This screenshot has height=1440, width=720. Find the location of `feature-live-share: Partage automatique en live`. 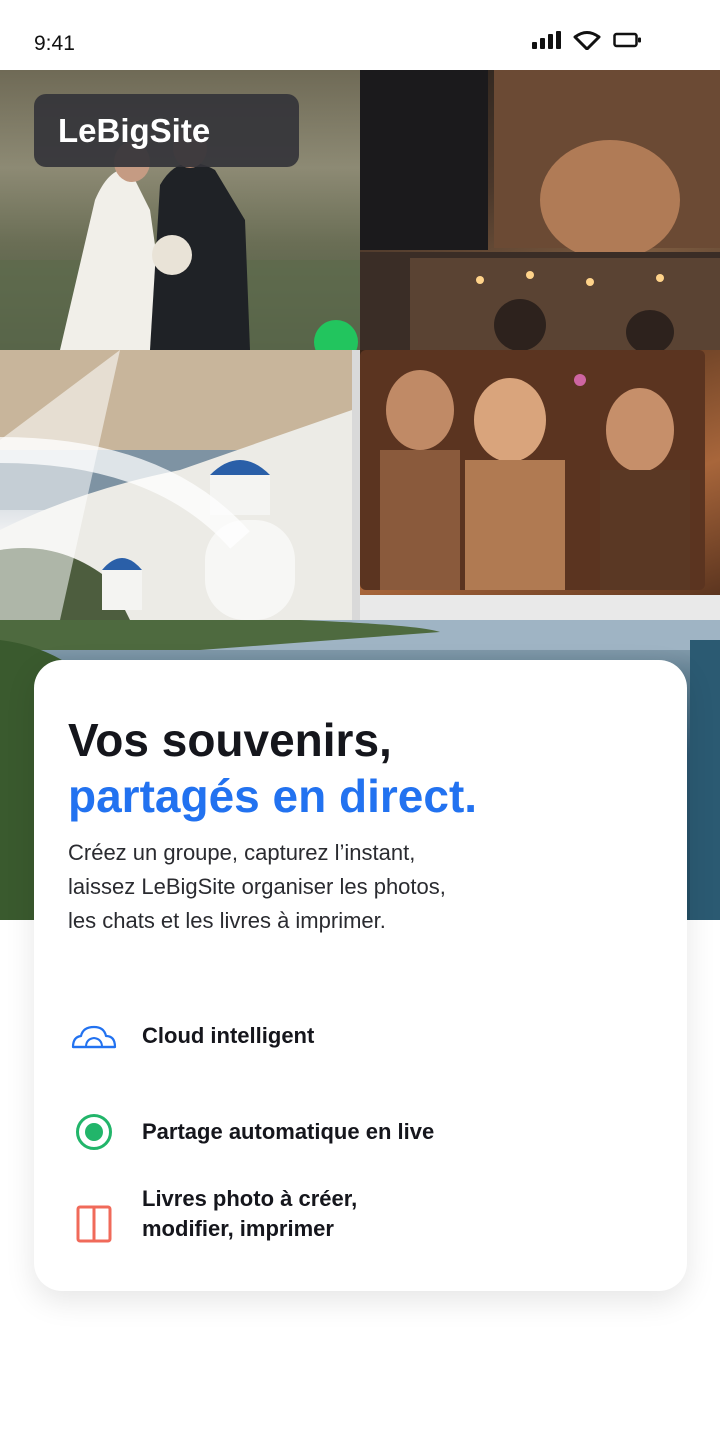

feature-live-share: Partage automatique en live is located at coordinates (251, 1132).